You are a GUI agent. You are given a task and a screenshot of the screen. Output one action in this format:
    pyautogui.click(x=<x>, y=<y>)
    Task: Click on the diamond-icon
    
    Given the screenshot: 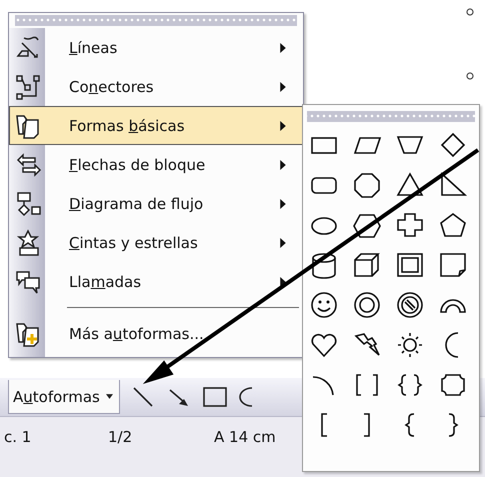 What is the action you would take?
    pyautogui.click(x=453, y=145)
    